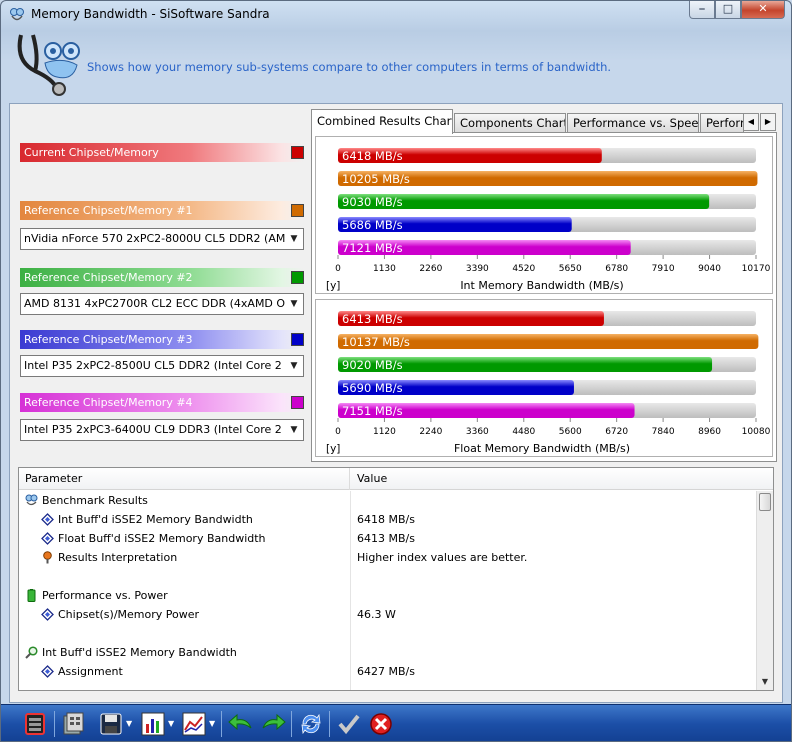 The image size is (792, 742). I want to click on x-axis-label: Int Memory Bandwidth (MB/s), so click(541, 285).